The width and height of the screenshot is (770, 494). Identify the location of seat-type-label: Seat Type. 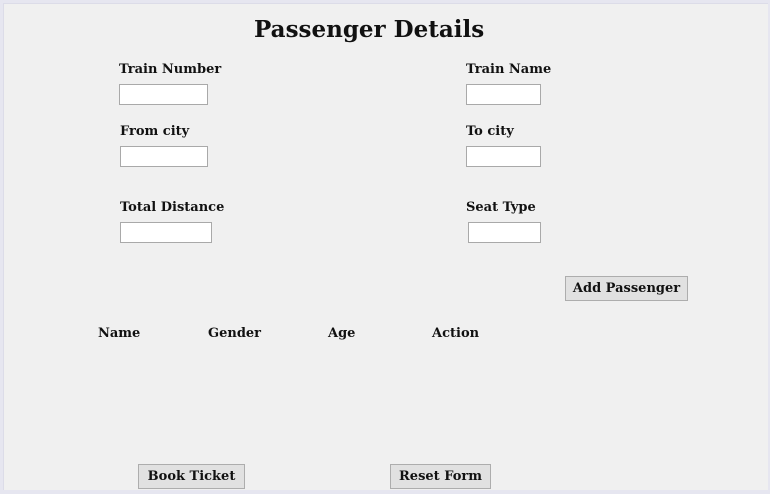
(501, 207).